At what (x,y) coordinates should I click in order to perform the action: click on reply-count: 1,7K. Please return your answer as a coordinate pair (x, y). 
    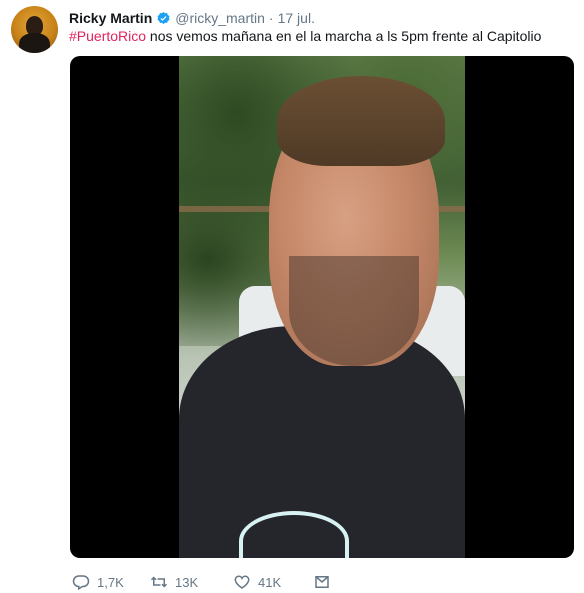
    Looking at the image, I should click on (110, 582).